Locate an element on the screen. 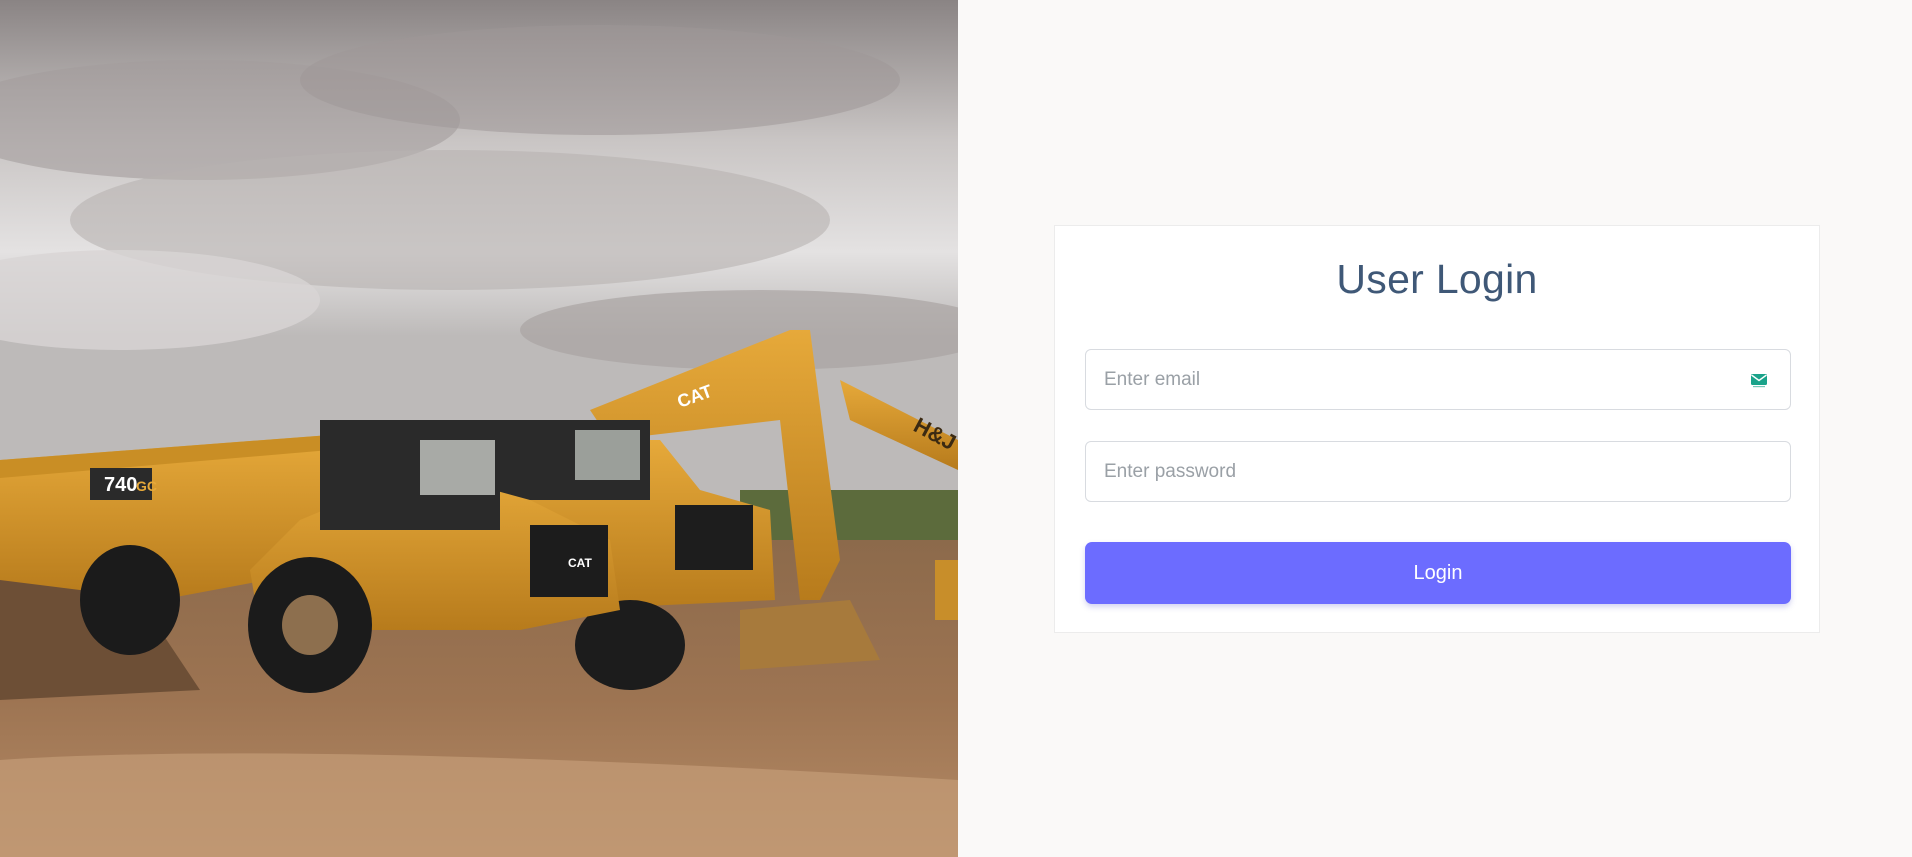  truck-number-label: 740 is located at coordinates (120, 485).